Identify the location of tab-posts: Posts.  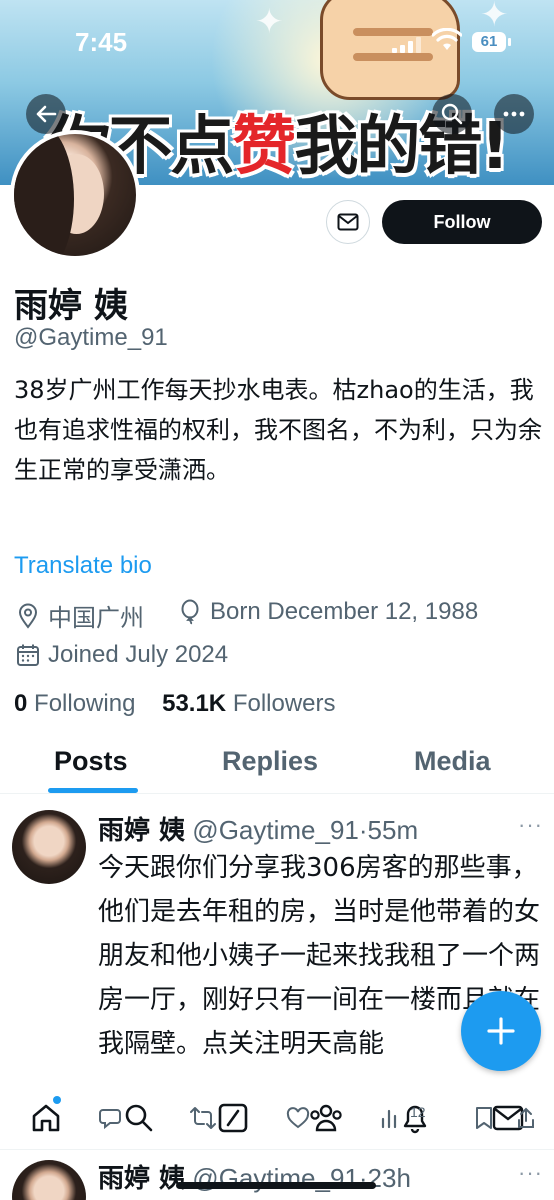
(91, 761).